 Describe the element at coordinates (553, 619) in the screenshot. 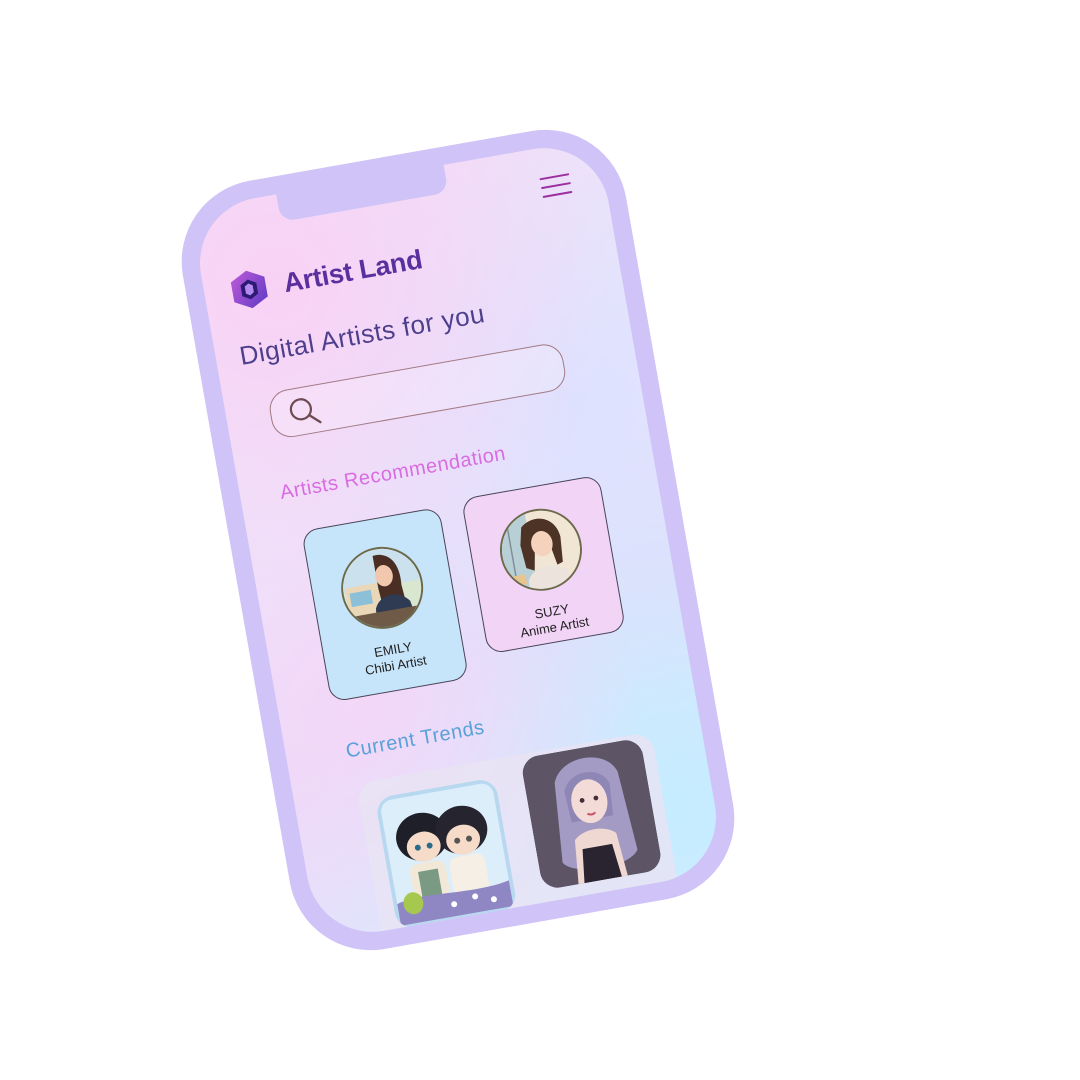

I see `artist-info: SUZY Anime Artist` at that location.